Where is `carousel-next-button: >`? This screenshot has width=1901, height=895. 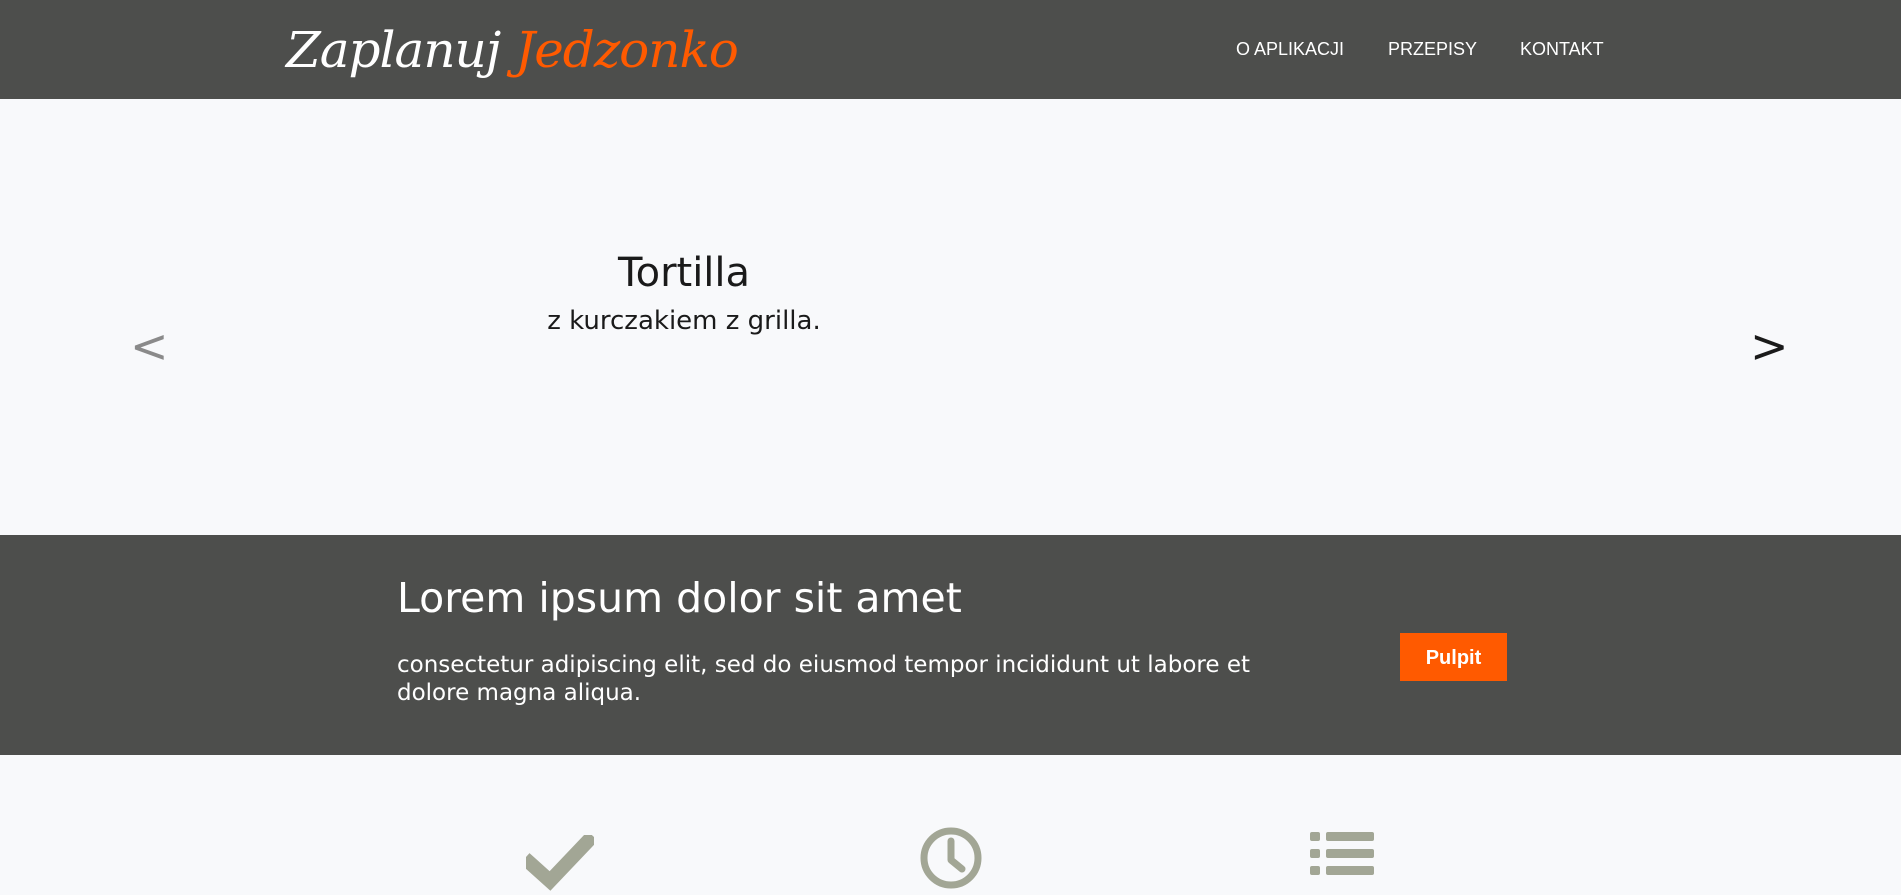
carousel-next-button: > is located at coordinates (1769, 346).